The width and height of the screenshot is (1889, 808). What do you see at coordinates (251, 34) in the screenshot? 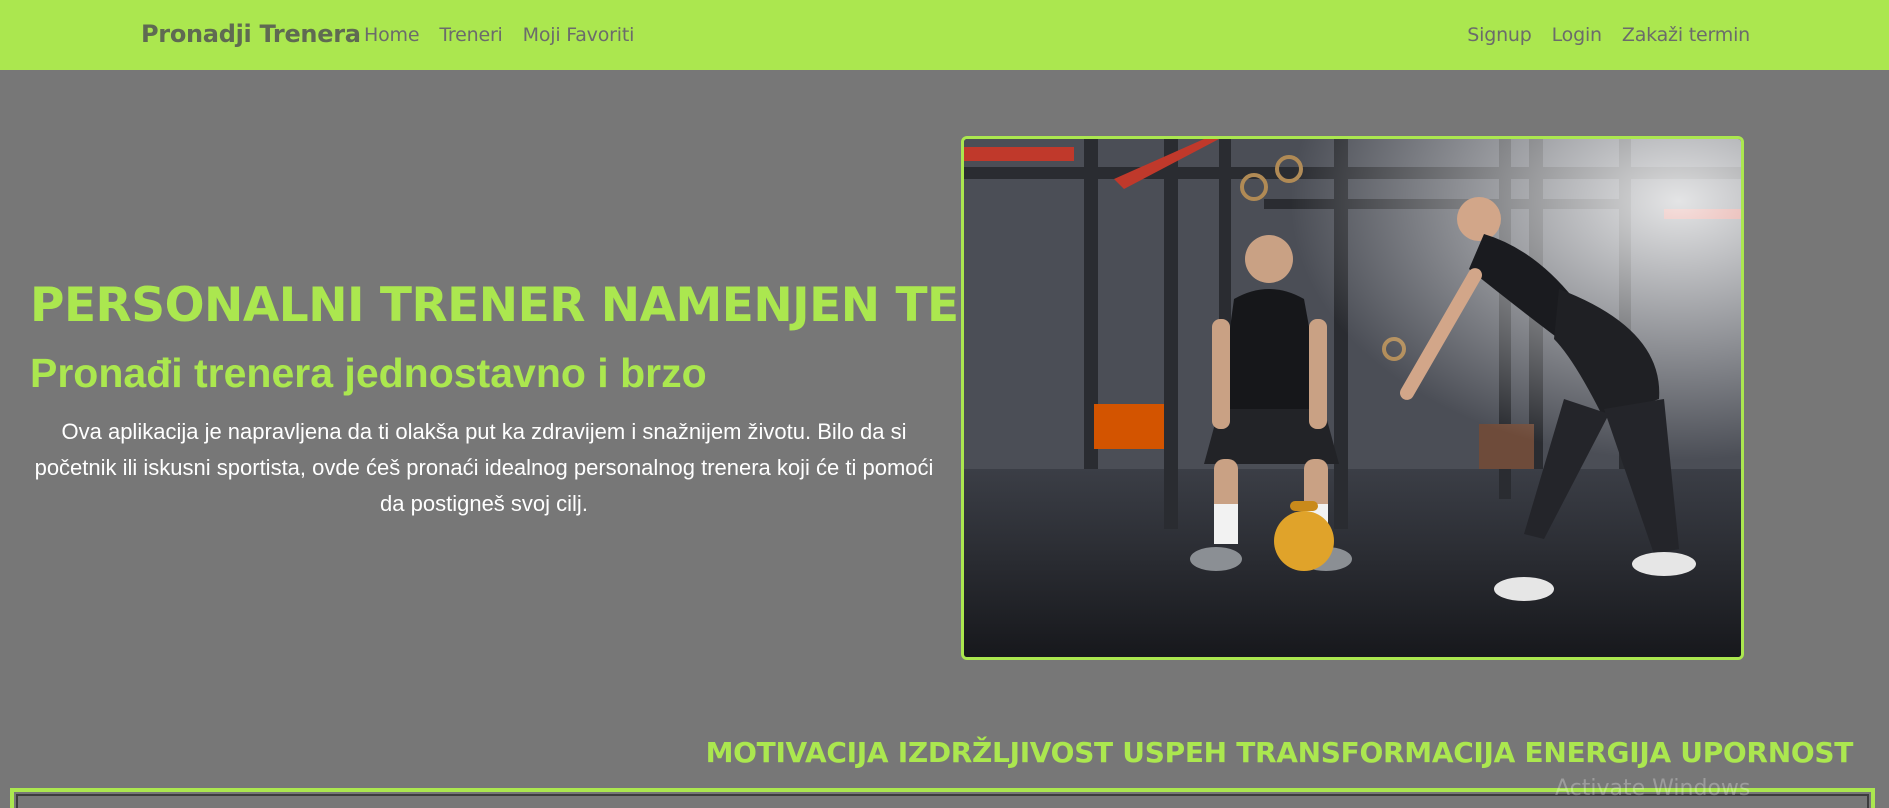
I see `brand-link: Pronadji Trenera` at bounding box center [251, 34].